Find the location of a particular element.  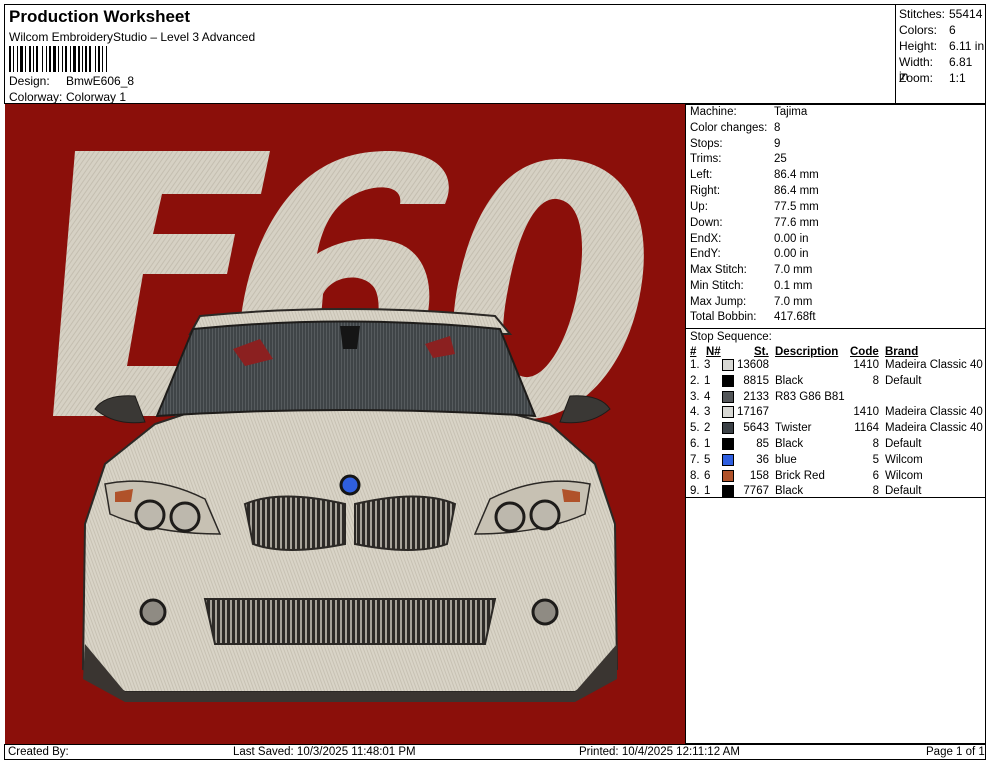

info-row: Down: 77.6 mm is located at coordinates (754, 223).